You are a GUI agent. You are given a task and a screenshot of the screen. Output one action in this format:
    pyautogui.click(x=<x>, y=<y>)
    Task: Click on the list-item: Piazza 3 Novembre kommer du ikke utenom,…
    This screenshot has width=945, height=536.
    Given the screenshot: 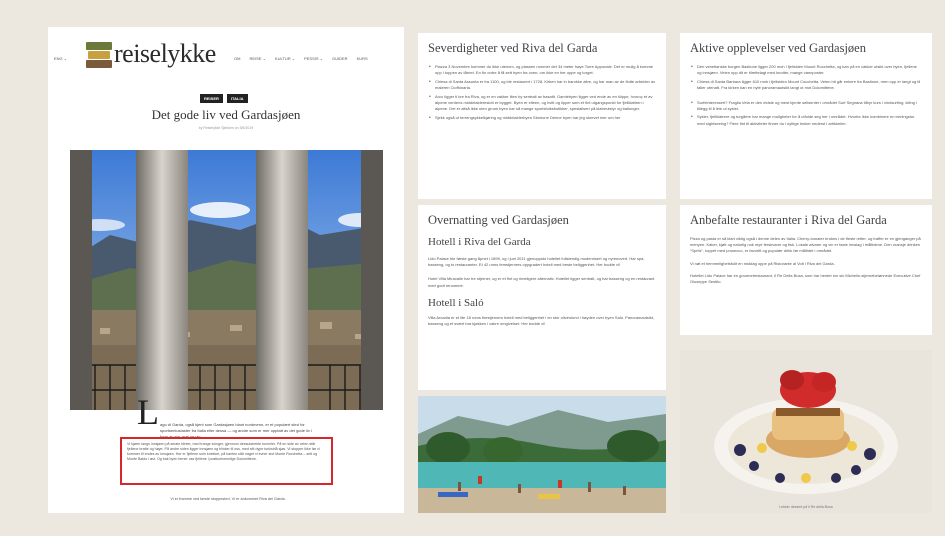 What is the action you would take?
    pyautogui.click(x=542, y=70)
    